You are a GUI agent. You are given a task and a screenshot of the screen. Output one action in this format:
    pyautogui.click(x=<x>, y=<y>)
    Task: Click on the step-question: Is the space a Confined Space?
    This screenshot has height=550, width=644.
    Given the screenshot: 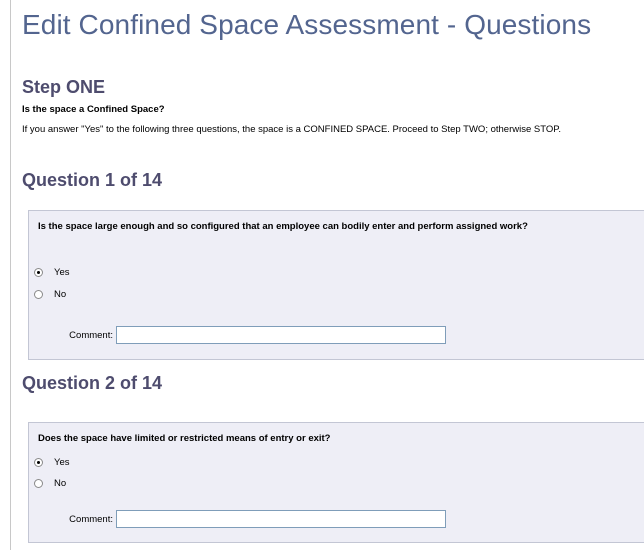 What is the action you would take?
    pyautogui.click(x=93, y=109)
    